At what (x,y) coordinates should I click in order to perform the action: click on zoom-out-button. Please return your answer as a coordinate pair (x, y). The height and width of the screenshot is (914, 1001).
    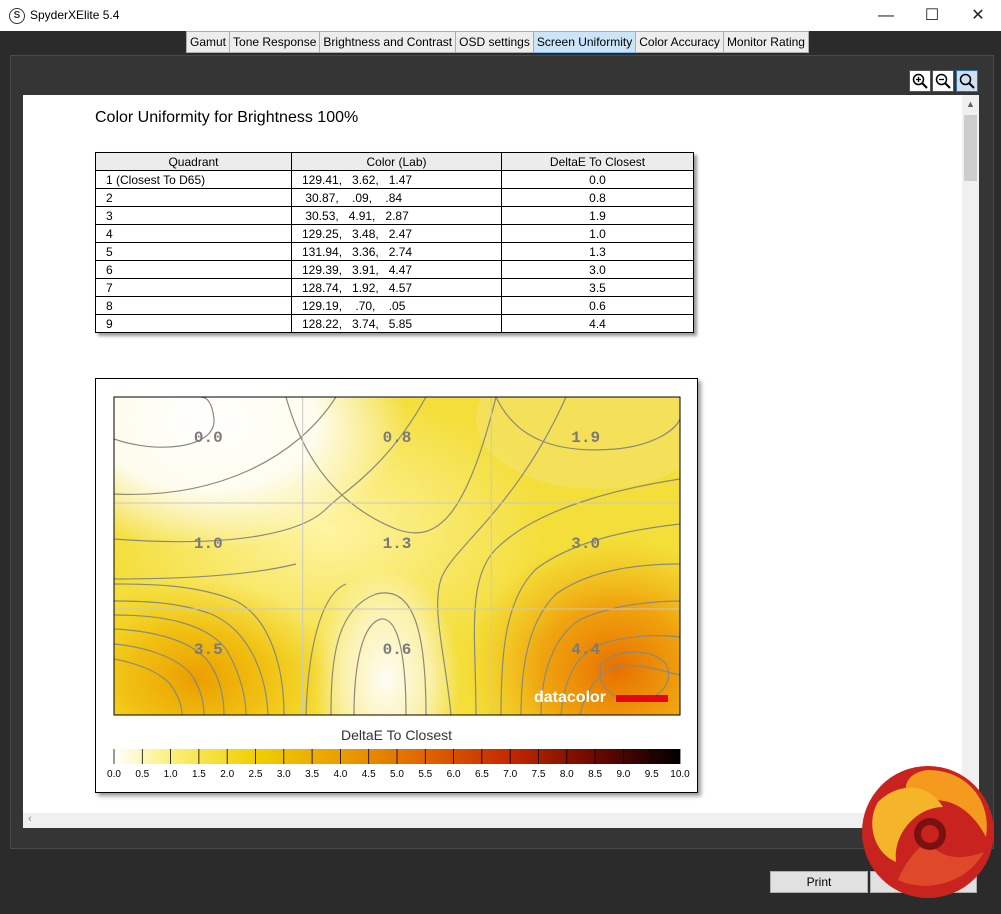
    Looking at the image, I should click on (943, 81).